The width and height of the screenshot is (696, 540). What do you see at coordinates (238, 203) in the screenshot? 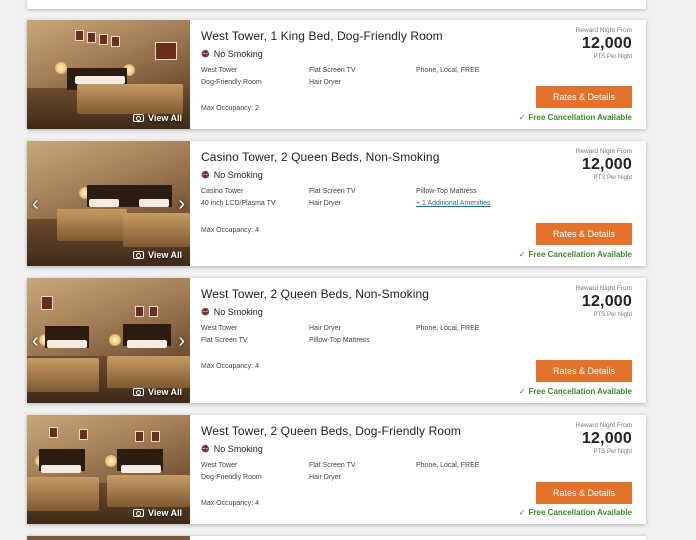
I see `amenity: 40 inch LCD/Plasma TV` at bounding box center [238, 203].